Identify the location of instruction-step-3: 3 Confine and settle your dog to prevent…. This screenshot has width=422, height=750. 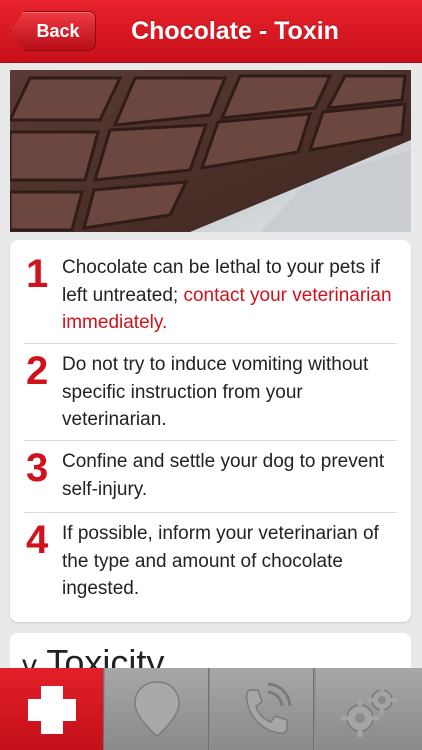
(210, 476).